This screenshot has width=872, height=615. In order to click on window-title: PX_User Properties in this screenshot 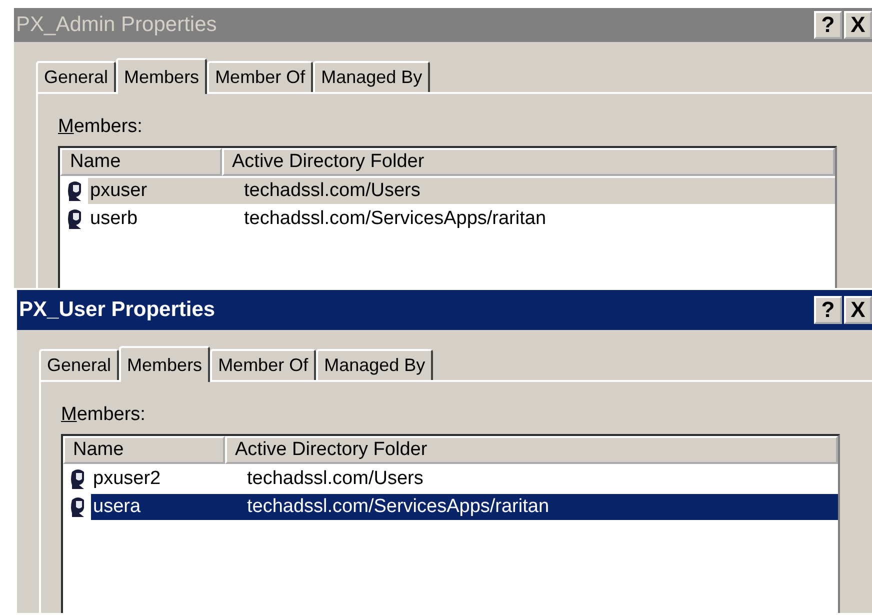, I will do `click(117, 310)`.